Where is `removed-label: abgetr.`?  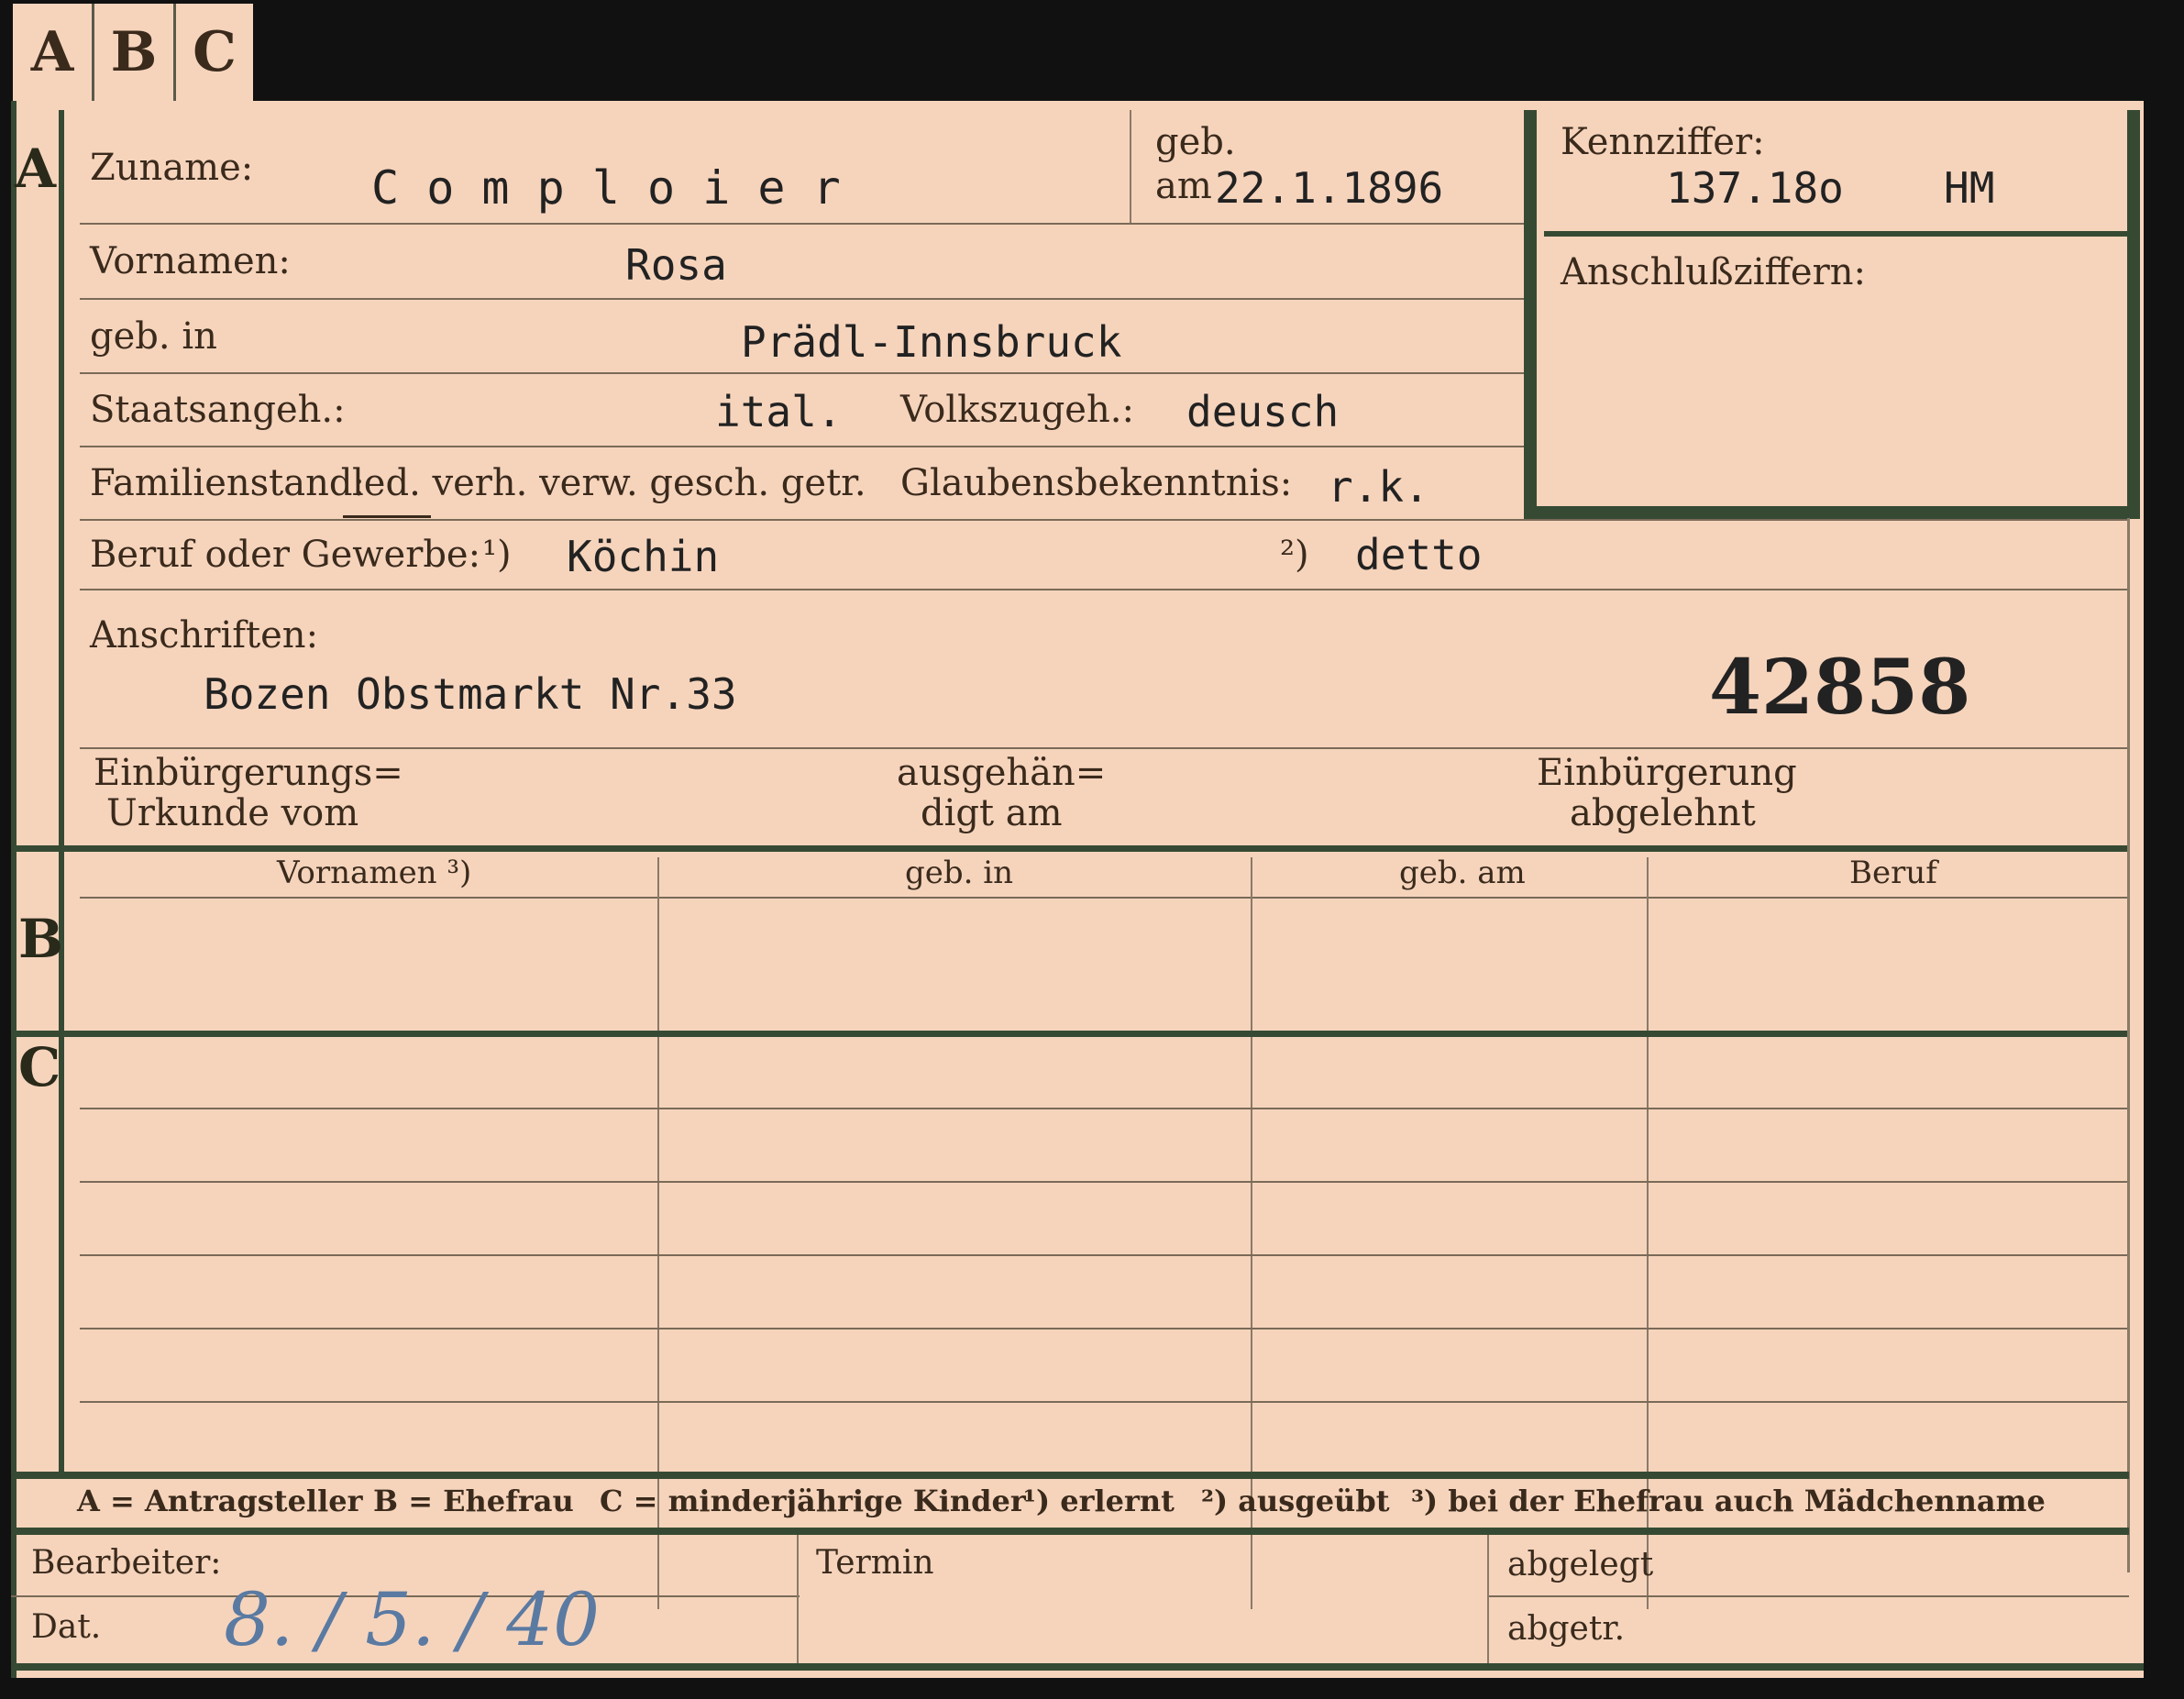
removed-label: abgetr. is located at coordinates (1566, 1629).